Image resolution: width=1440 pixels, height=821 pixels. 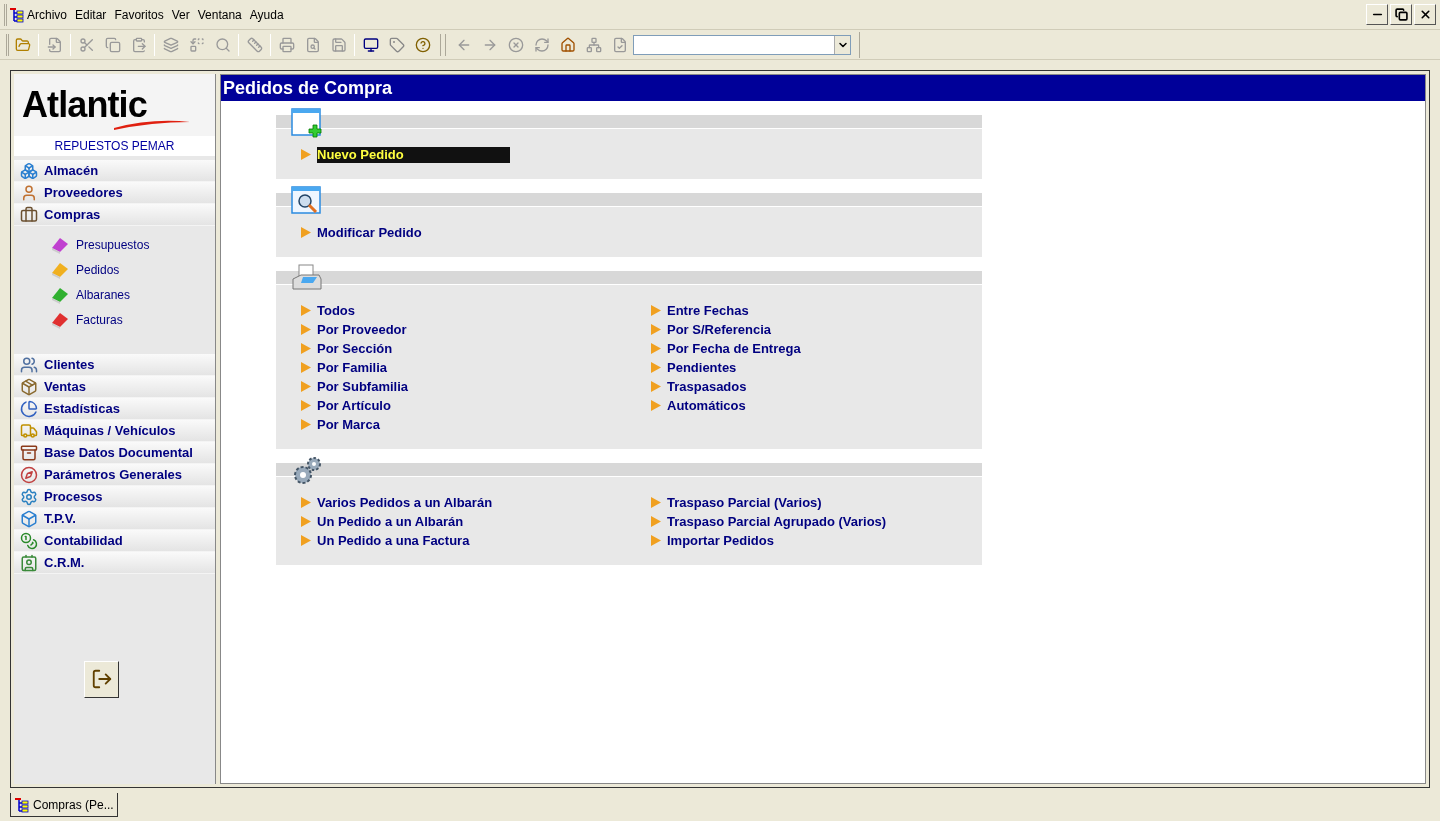 I want to click on new-window-icon, so click(x=307, y=123).